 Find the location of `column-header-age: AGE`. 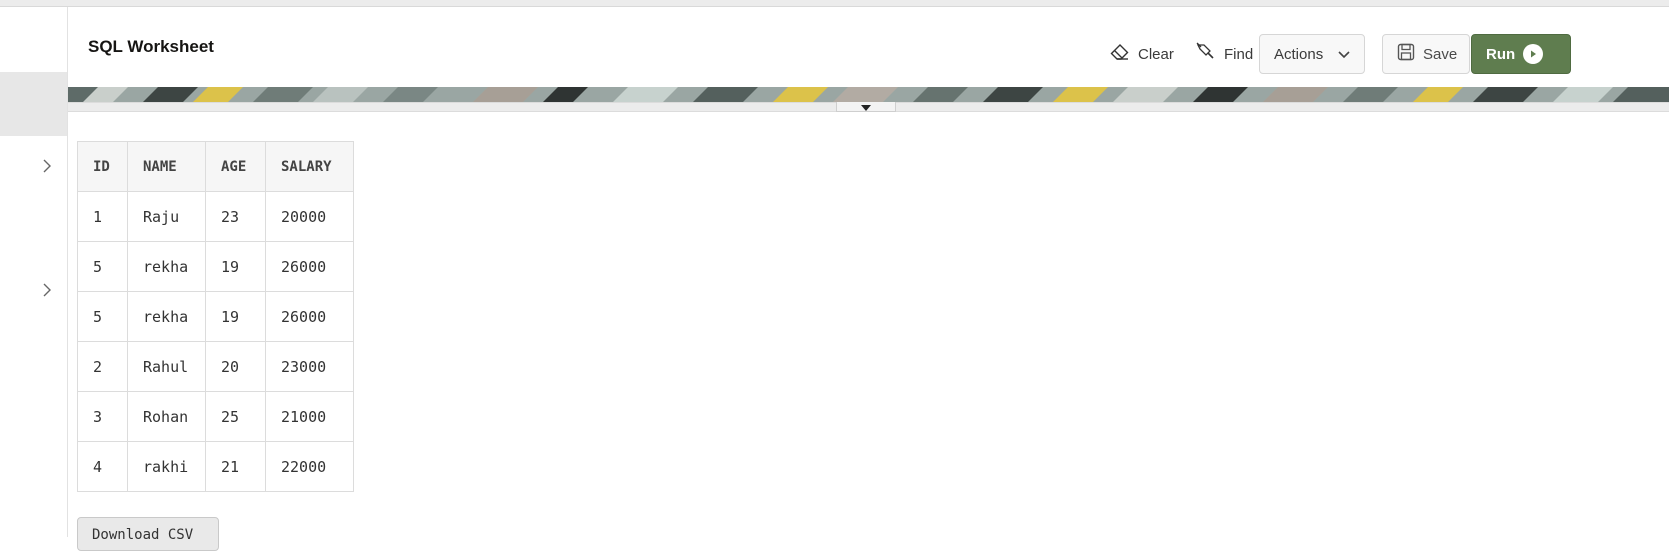

column-header-age: AGE is located at coordinates (235, 166).